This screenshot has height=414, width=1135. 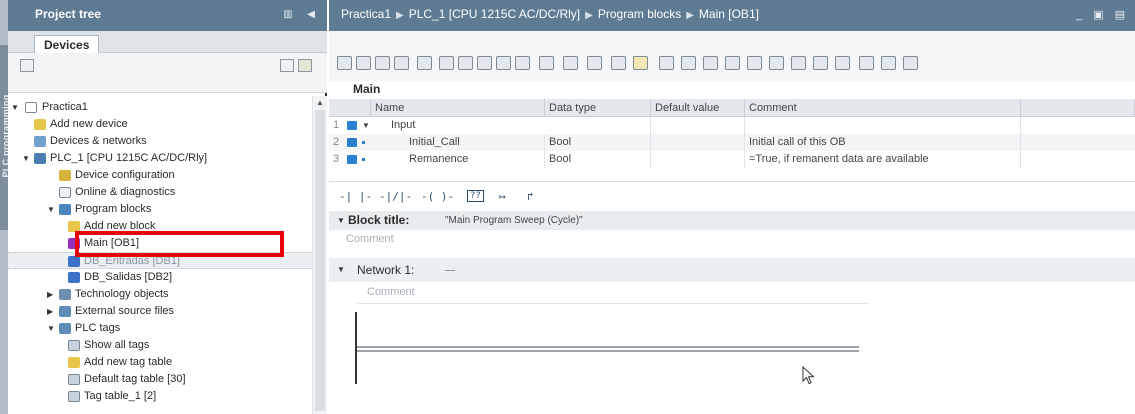 I want to click on comment-icon, so click(x=503, y=63).